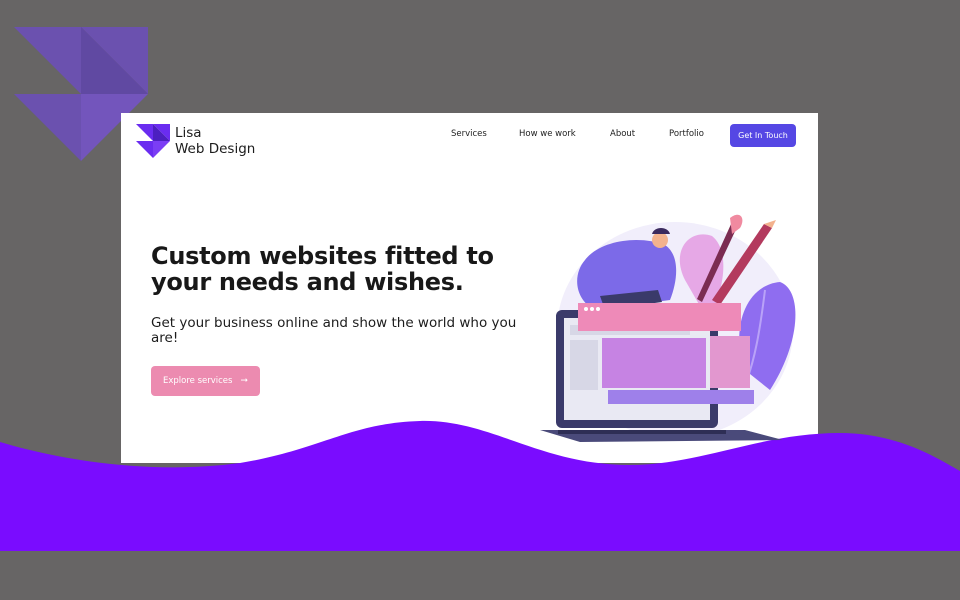 This screenshot has width=960, height=600. I want to click on nav-link-about: About, so click(622, 134).